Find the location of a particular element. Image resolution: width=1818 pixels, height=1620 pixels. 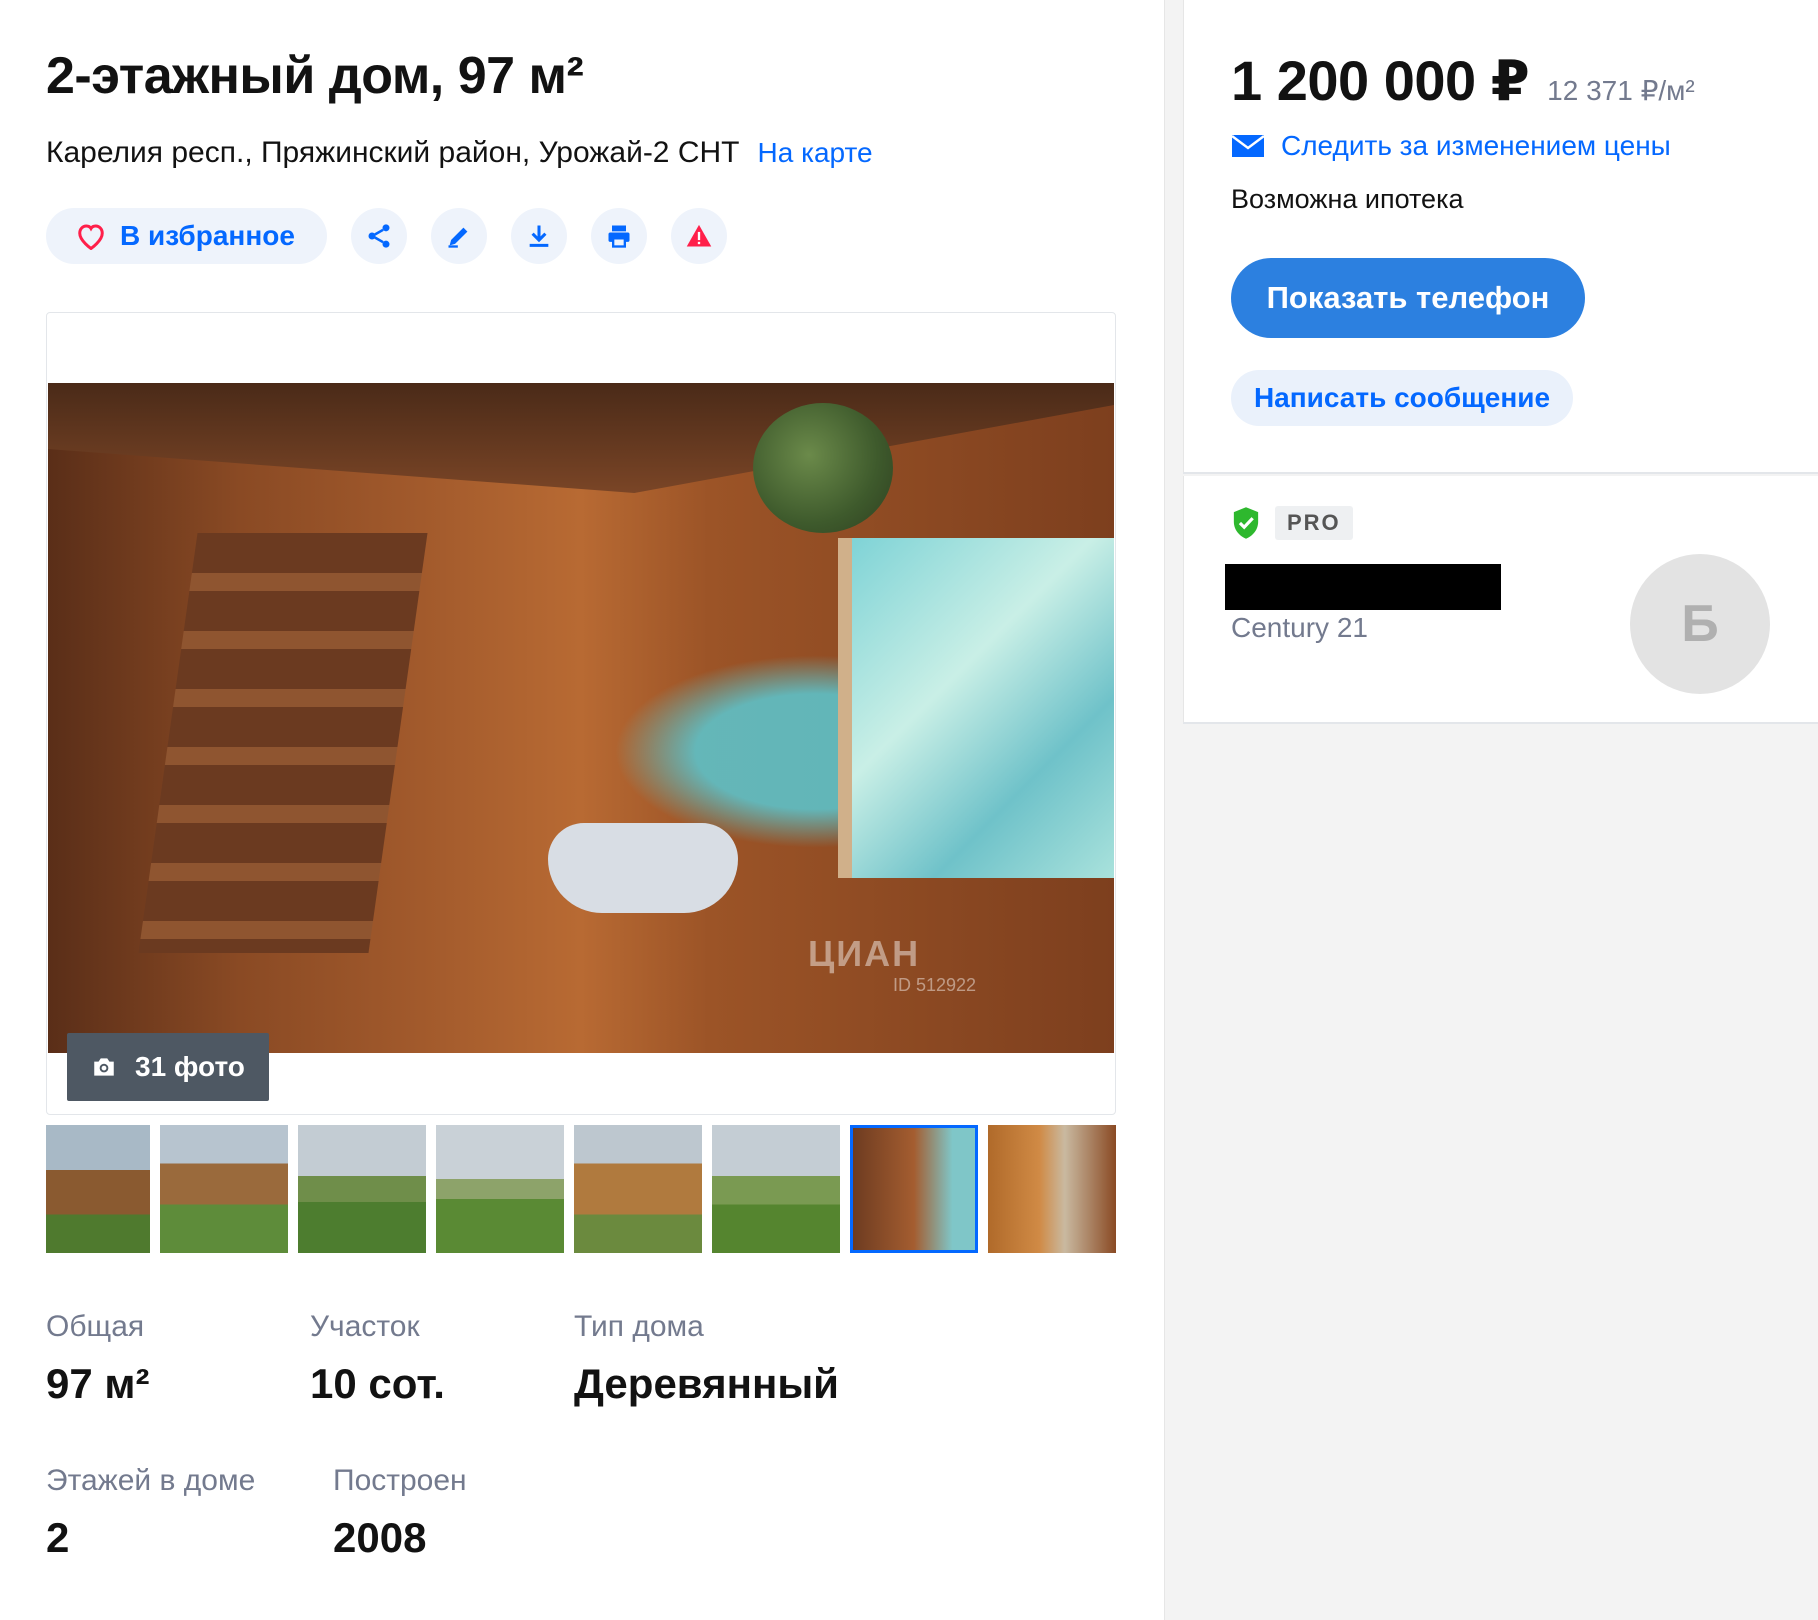

watermark: ЦИАН is located at coordinates (864, 953).